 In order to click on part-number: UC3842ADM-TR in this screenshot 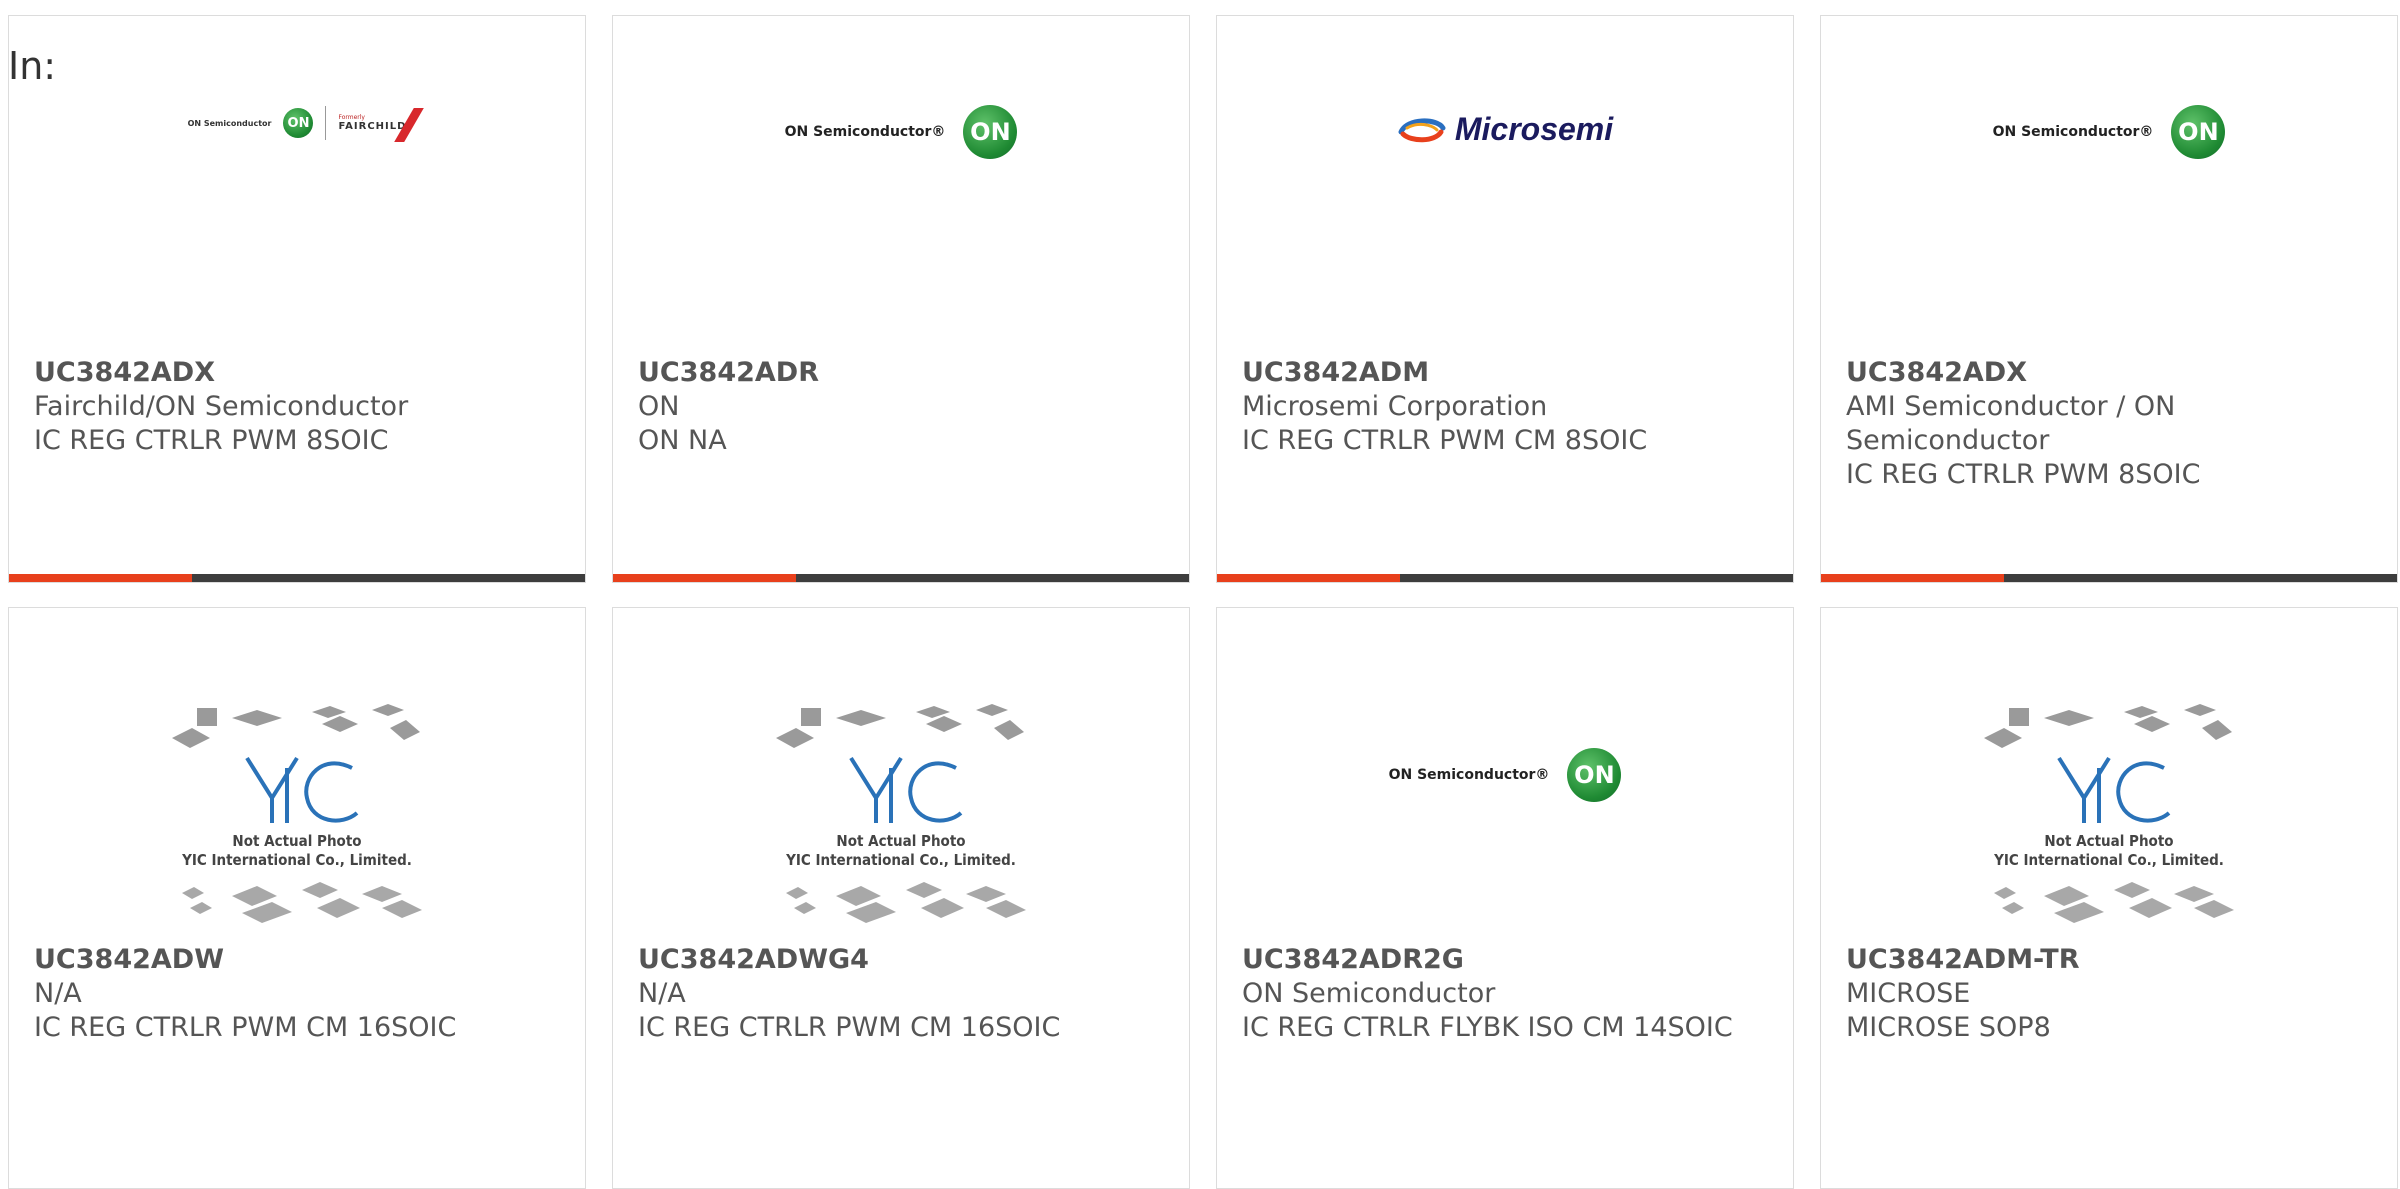, I will do `click(2111, 960)`.